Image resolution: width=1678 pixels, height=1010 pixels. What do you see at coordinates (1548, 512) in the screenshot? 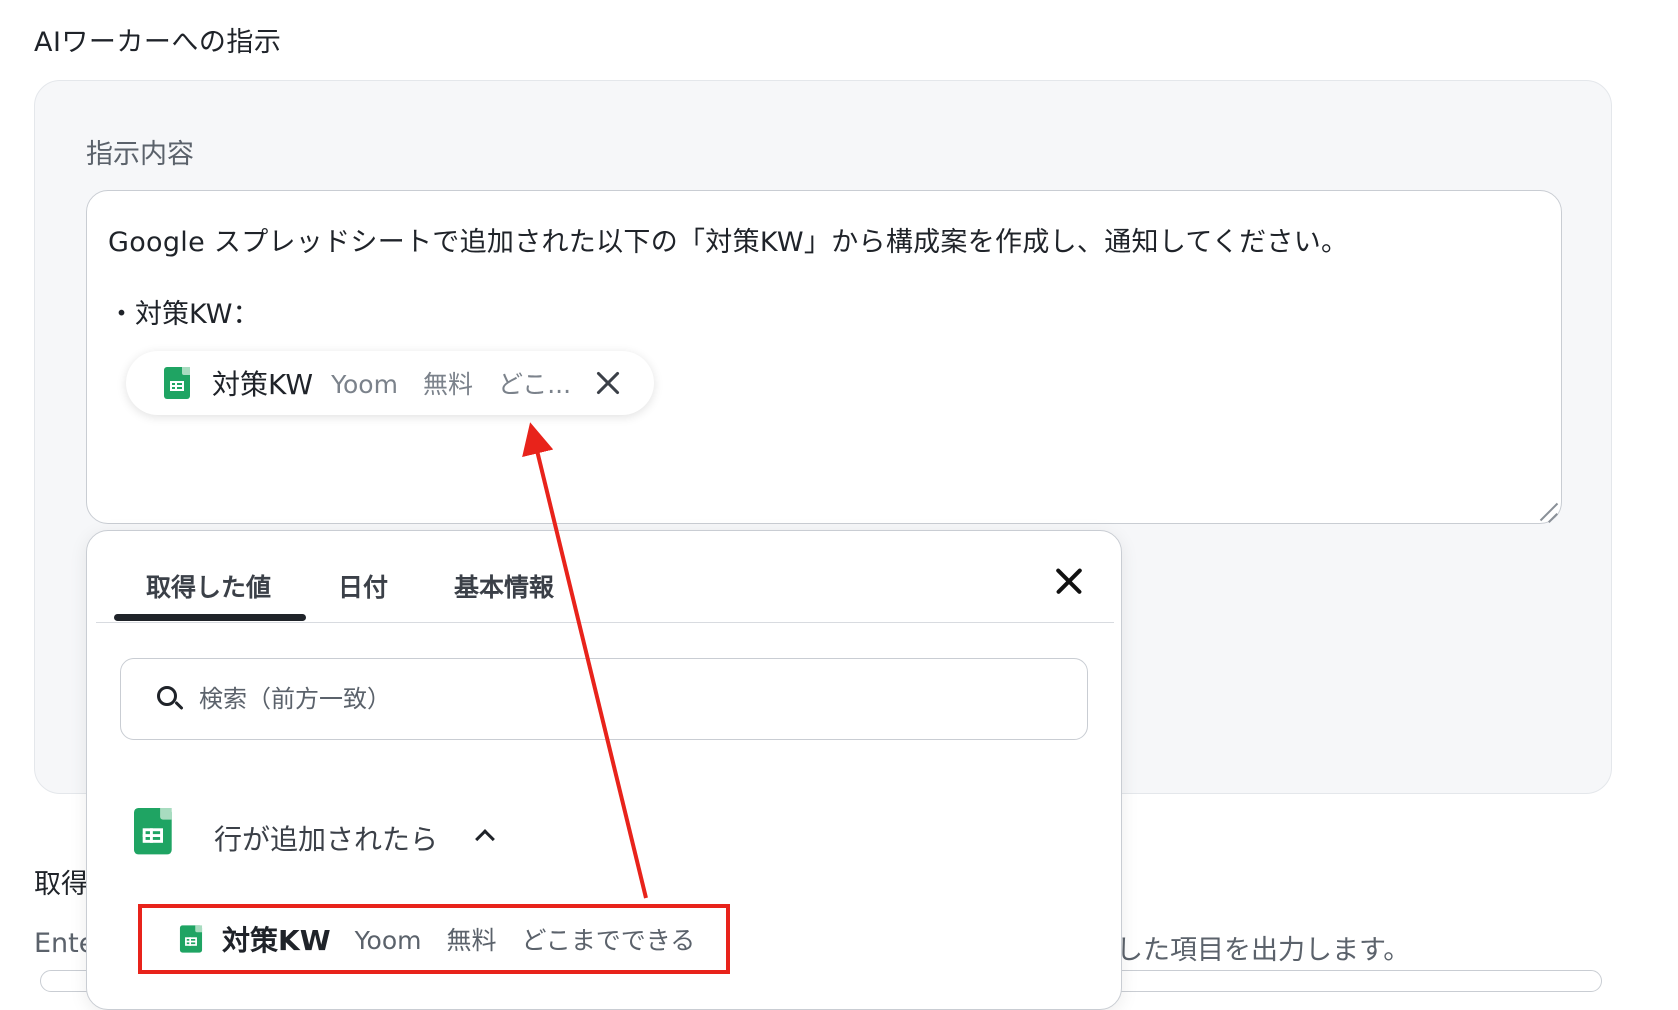
I see `resize-handle-icon` at bounding box center [1548, 512].